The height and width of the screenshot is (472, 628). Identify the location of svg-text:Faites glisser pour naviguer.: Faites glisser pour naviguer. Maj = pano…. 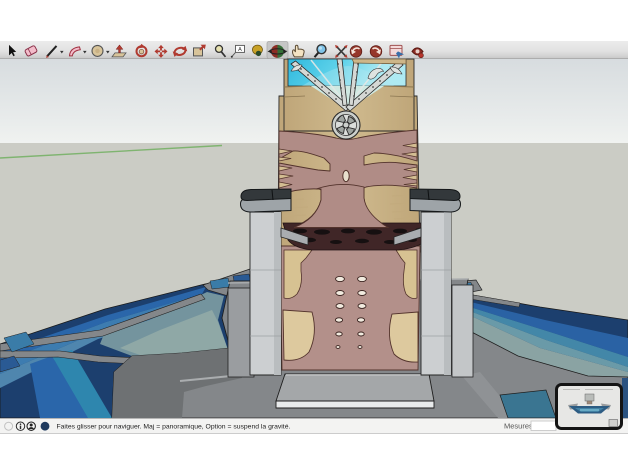
(174, 427).